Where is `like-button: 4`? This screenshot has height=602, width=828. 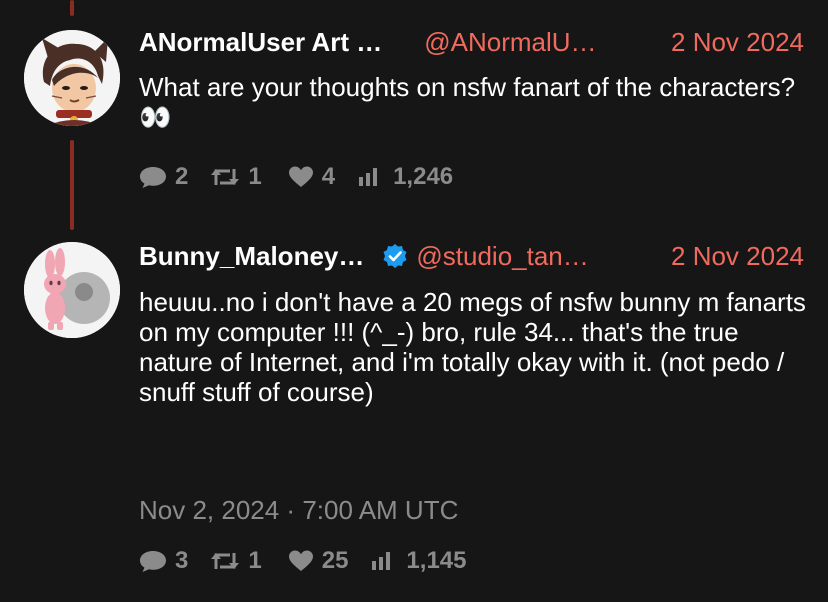 like-button: 4 is located at coordinates (311, 177).